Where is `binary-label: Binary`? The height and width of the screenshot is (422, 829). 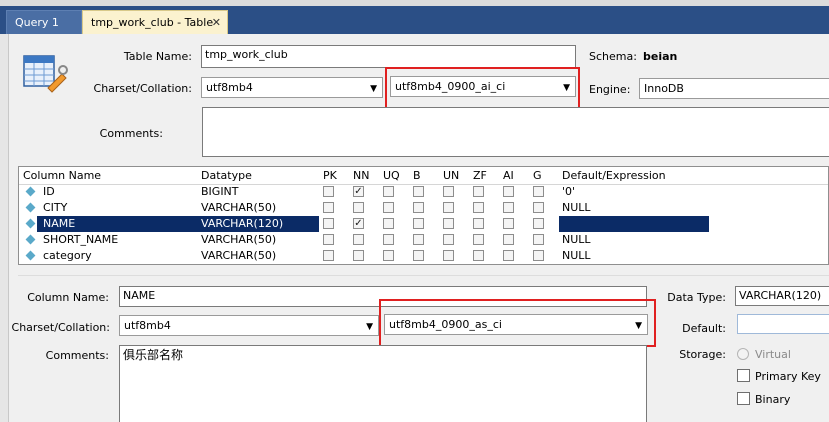 binary-label: Binary is located at coordinates (773, 399).